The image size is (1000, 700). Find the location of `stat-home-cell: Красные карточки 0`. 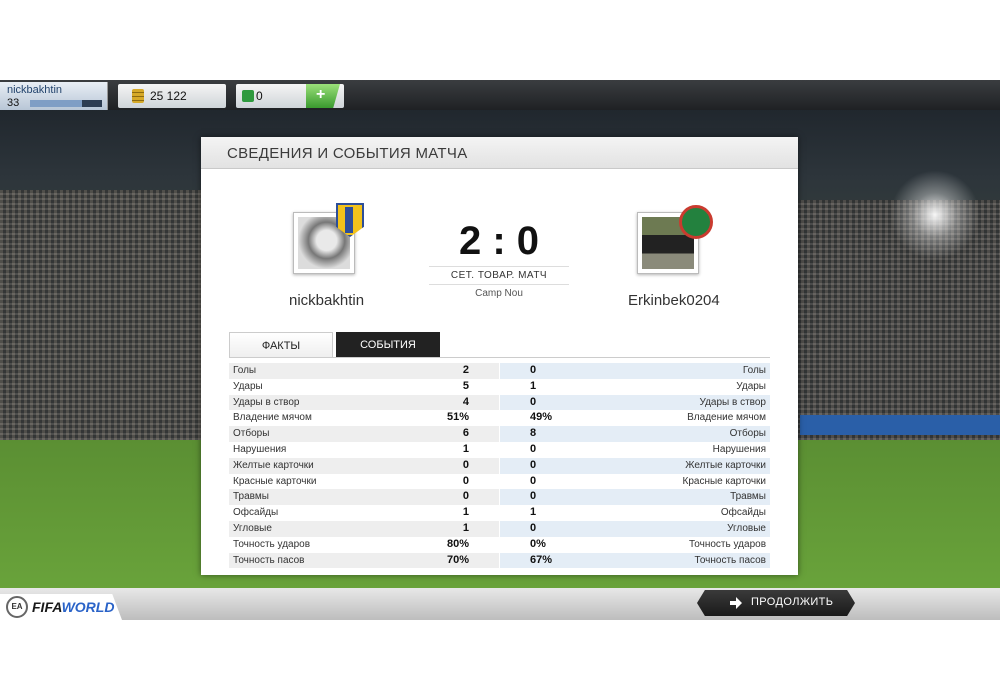

stat-home-cell: Красные карточки 0 is located at coordinates (364, 482).